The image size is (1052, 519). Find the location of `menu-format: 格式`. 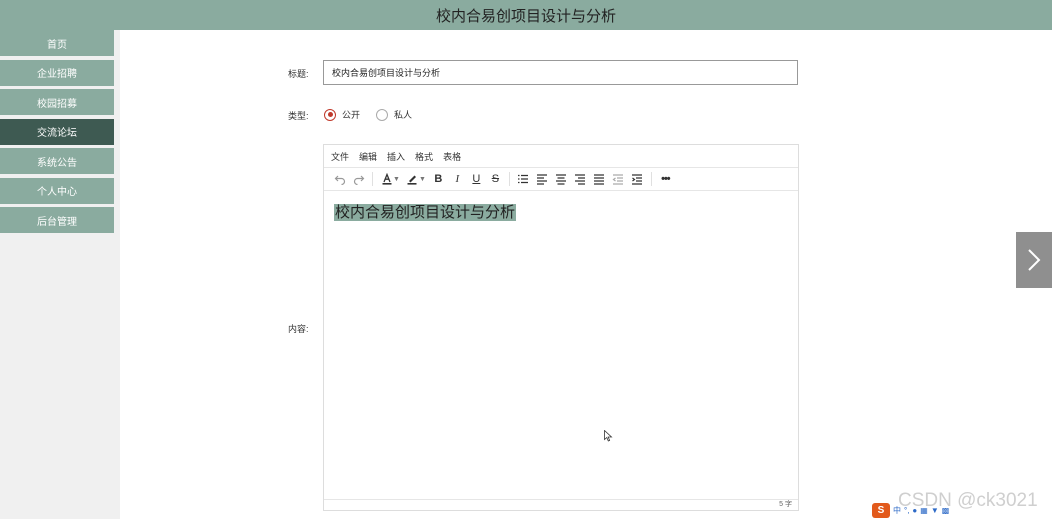

menu-format: 格式 is located at coordinates (424, 156).